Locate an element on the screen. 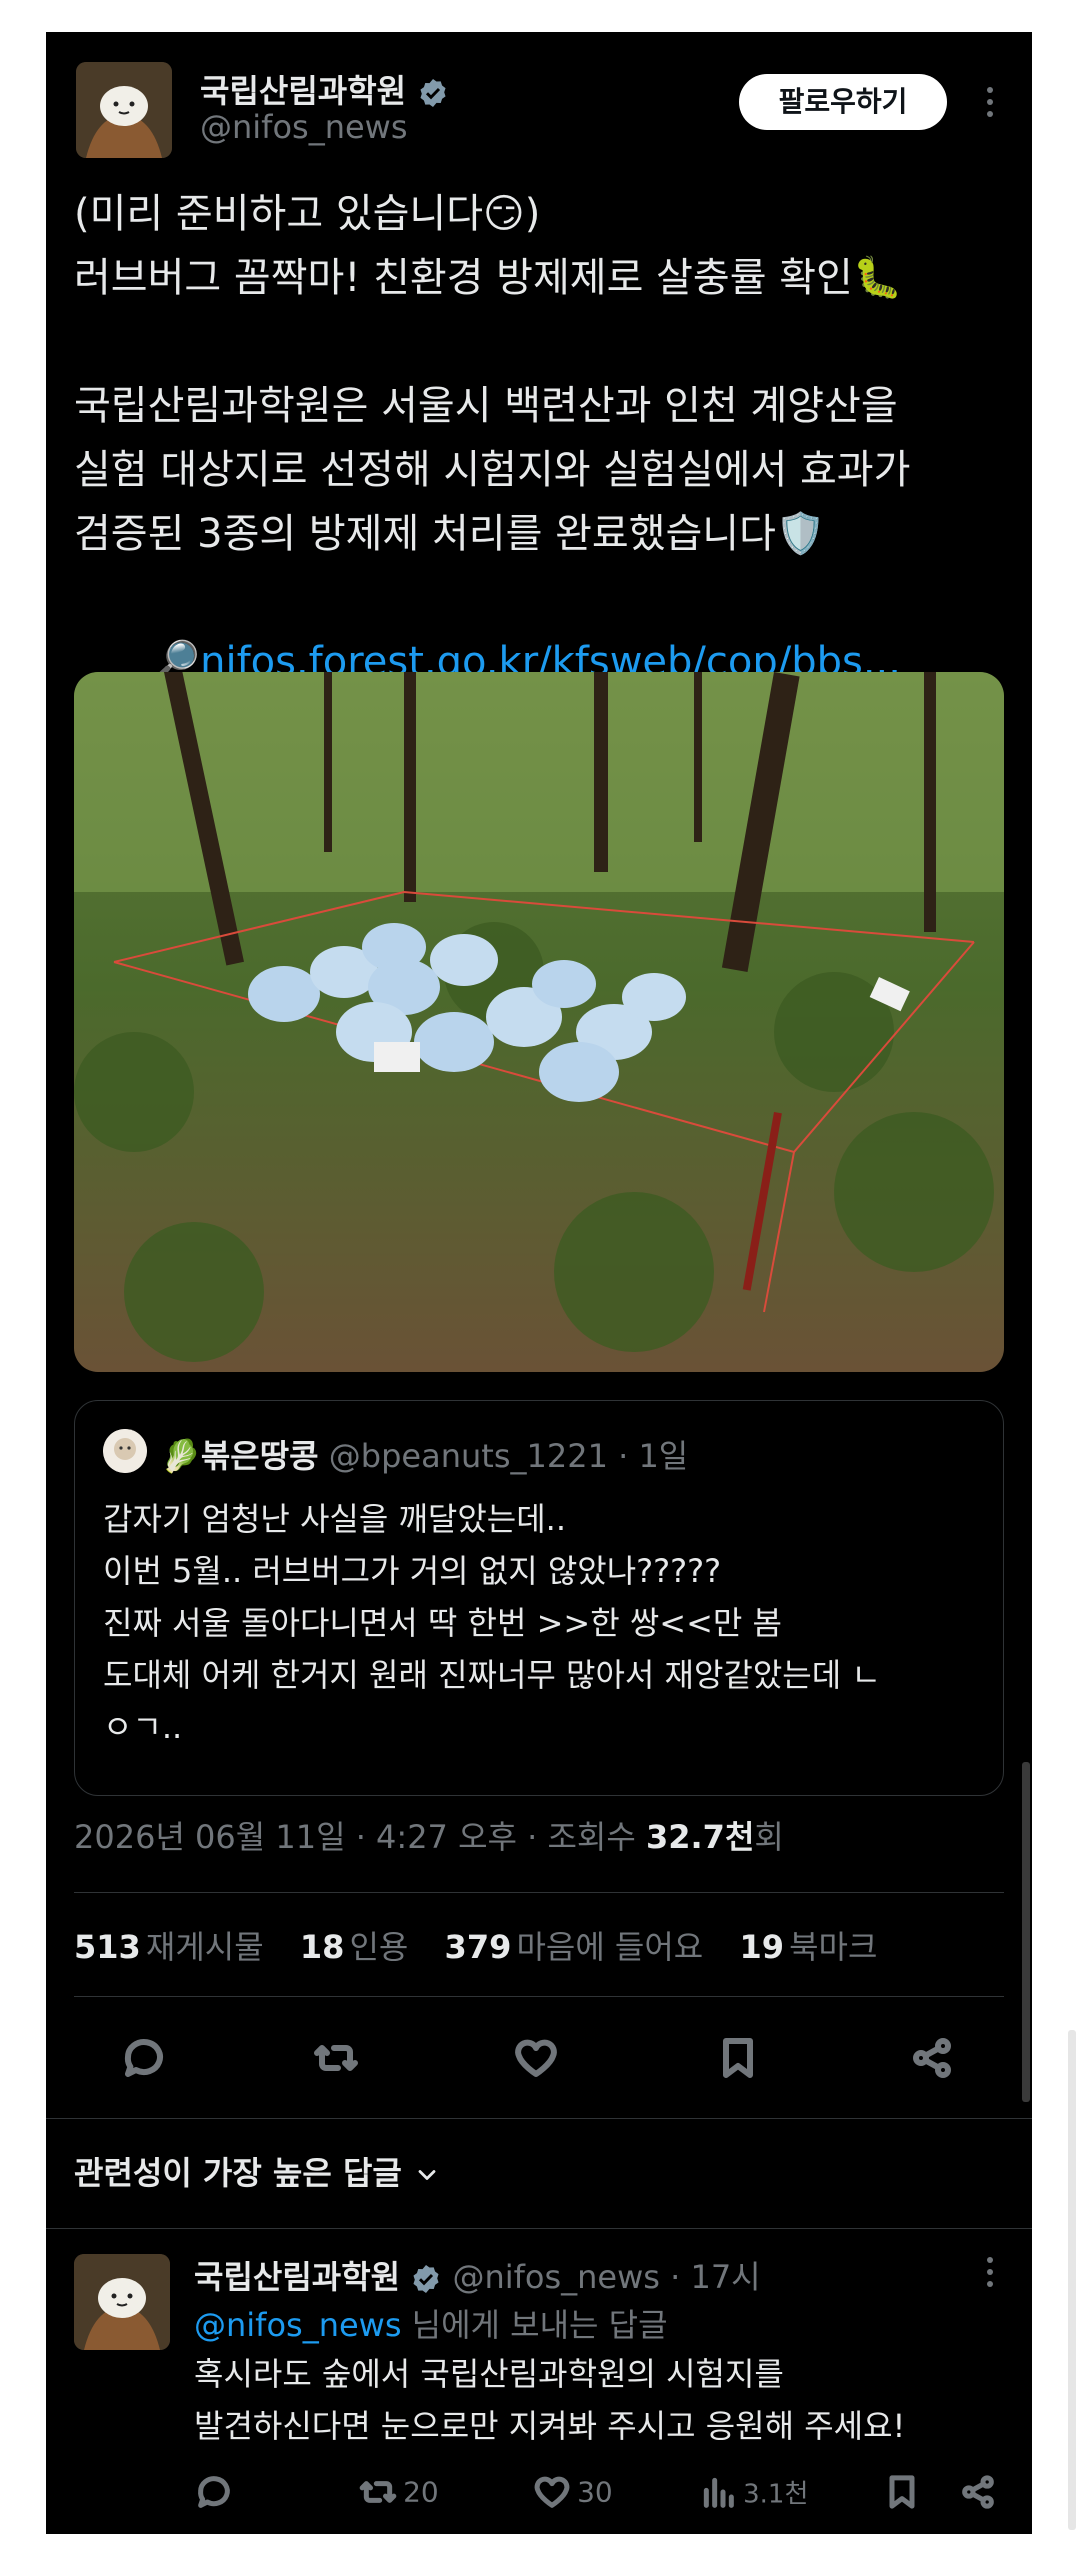  scrollbar-thumb is located at coordinates (1026, 1932).